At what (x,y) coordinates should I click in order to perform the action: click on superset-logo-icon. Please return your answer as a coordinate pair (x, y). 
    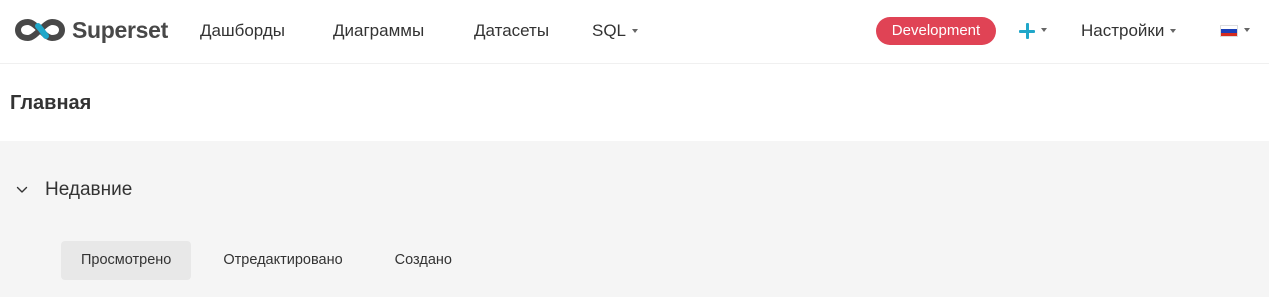
    Looking at the image, I should click on (40, 30).